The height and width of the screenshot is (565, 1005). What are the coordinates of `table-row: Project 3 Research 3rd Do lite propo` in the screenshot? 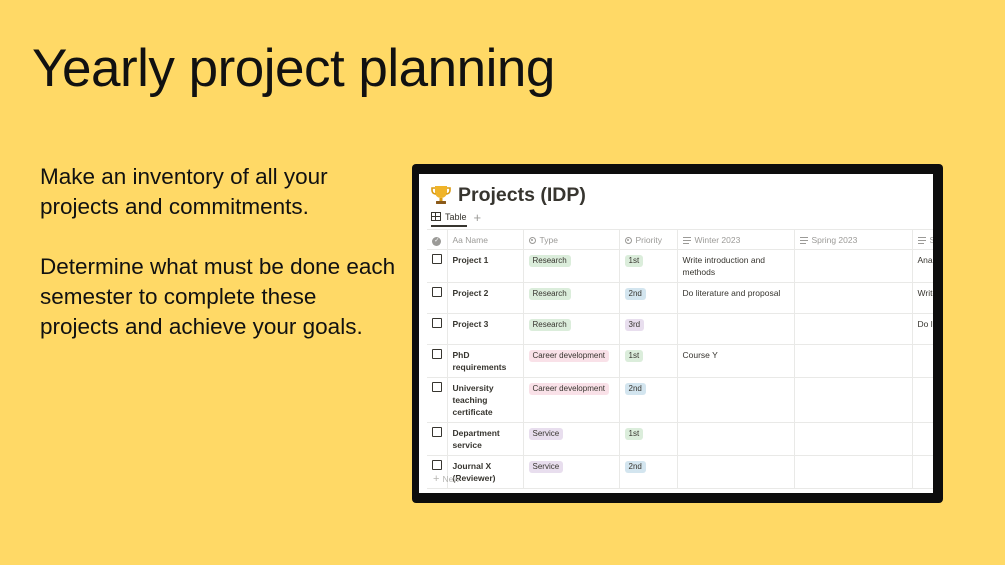 It's located at (680, 329).